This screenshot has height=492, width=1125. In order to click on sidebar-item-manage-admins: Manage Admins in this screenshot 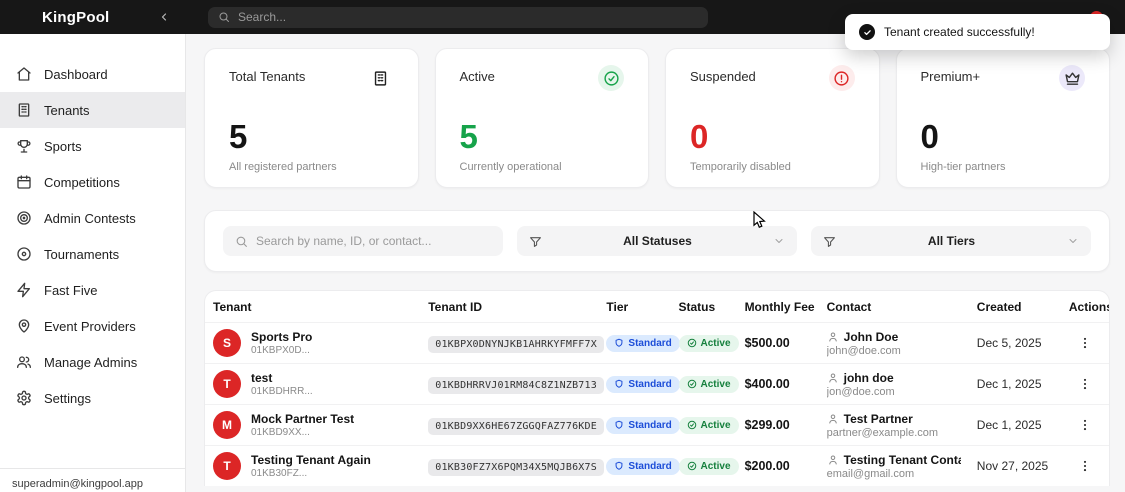, I will do `click(92, 362)`.